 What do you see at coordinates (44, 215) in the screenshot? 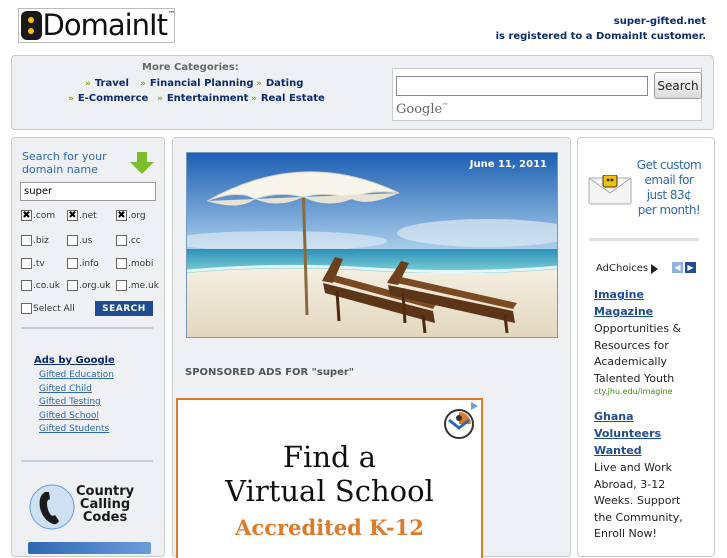
I see `tld-label: .com` at bounding box center [44, 215].